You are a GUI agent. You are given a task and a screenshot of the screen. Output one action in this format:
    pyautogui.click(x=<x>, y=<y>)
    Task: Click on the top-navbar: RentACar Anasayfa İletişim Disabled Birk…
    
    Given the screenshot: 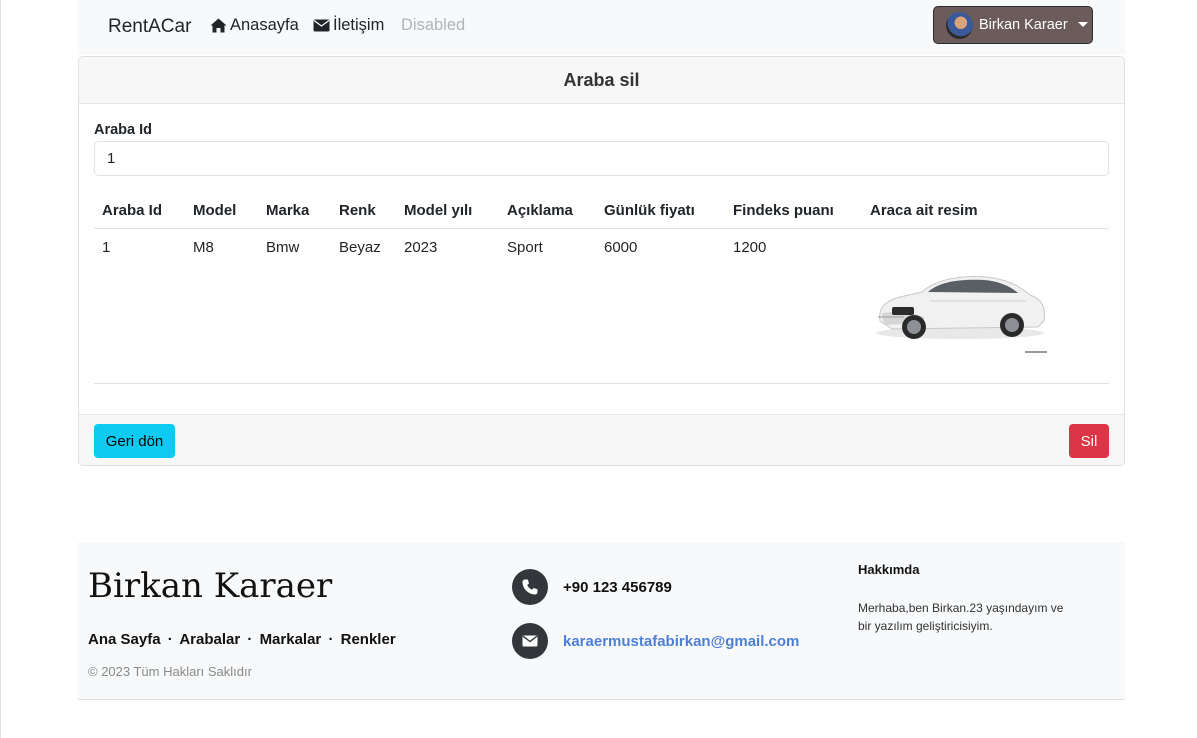 What is the action you would take?
    pyautogui.click(x=601, y=27)
    